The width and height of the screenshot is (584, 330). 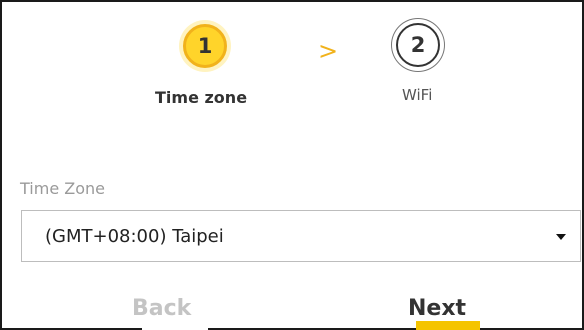 I want to click on next-button: Next, so click(x=437, y=309).